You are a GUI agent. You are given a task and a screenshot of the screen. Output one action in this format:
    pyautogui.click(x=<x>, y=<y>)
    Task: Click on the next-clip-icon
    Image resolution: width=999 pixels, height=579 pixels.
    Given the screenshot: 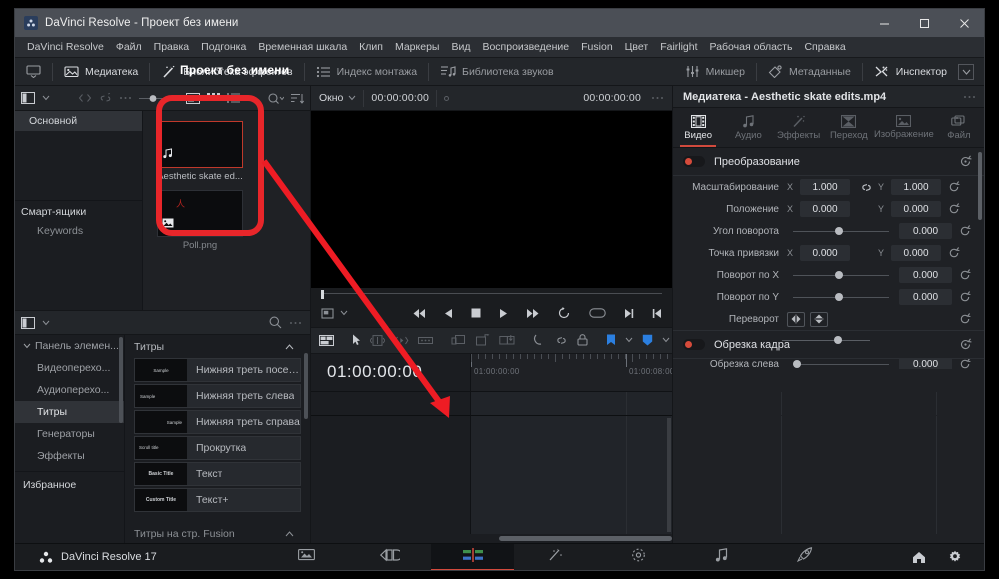 What is the action you would take?
    pyautogui.click(x=629, y=313)
    